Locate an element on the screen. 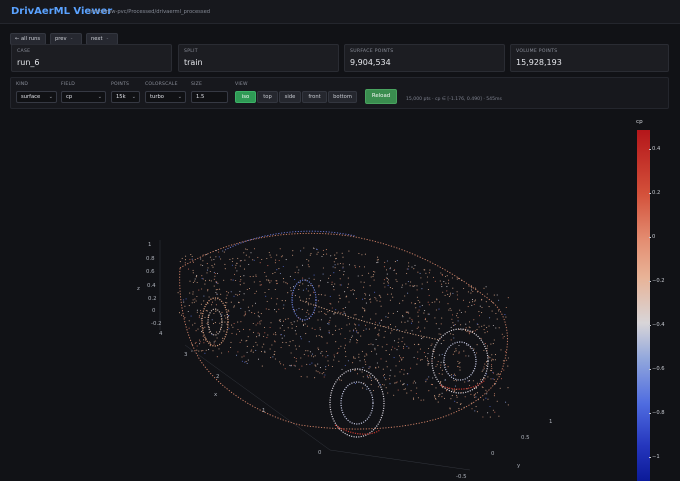 The image size is (680, 481). prev-sep: - is located at coordinates (71, 39).